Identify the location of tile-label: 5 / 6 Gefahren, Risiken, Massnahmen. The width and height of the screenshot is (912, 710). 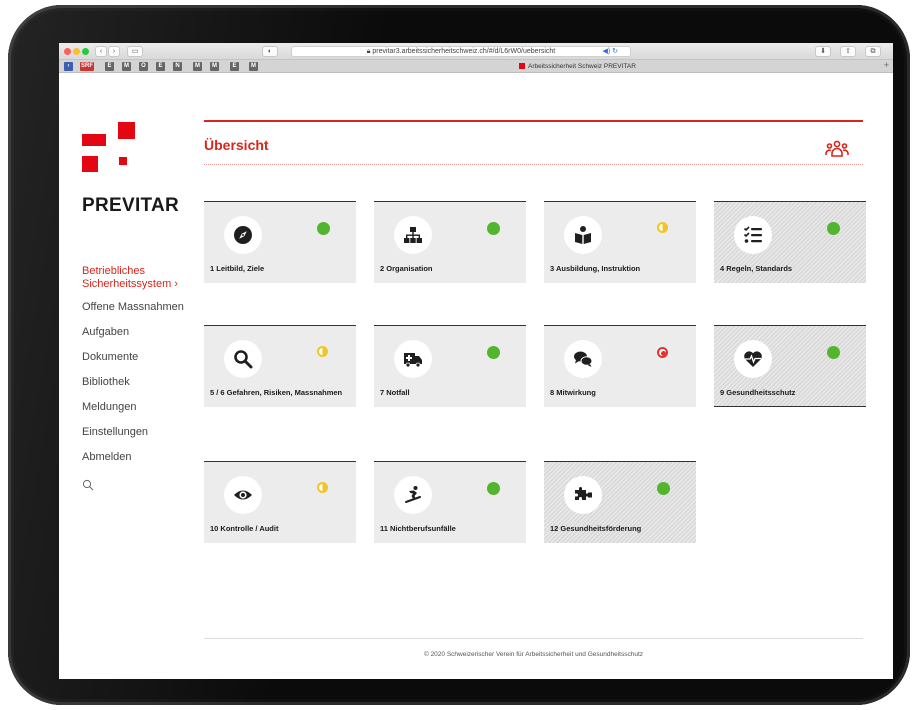
(276, 392).